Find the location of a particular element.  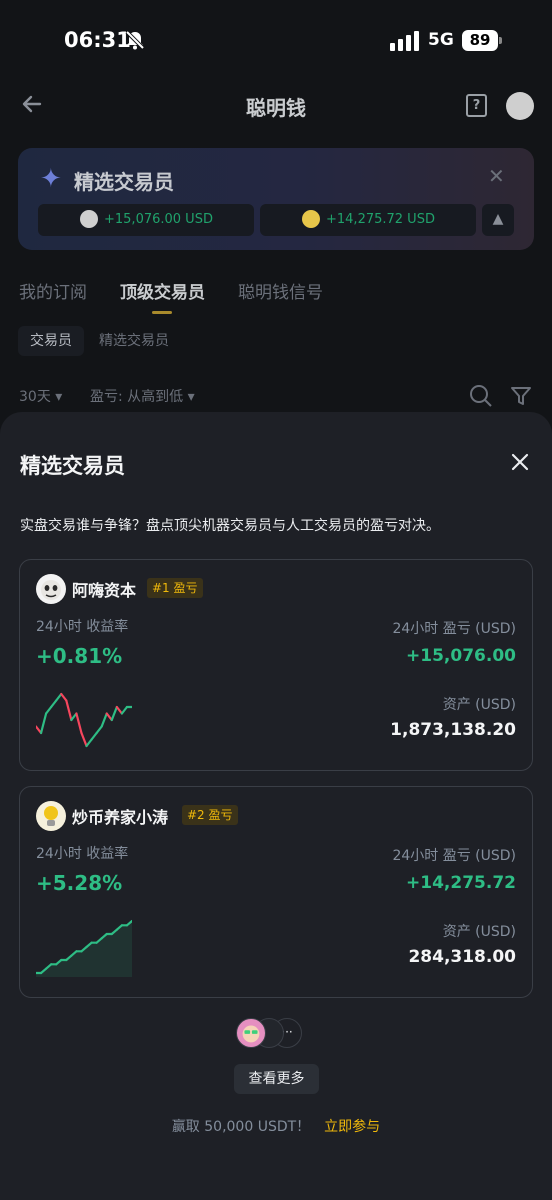

main-tabs: 我的订阅 顶级交易员 聪明钱信号 is located at coordinates (276, 296).